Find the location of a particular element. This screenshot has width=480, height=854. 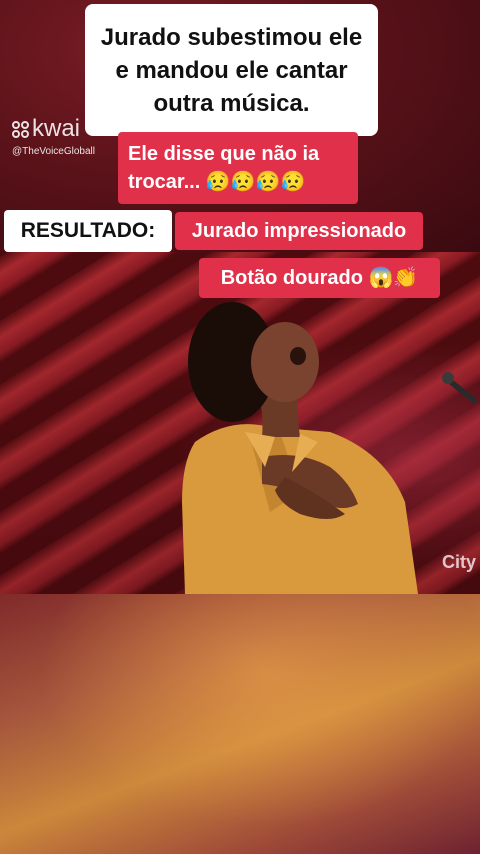

channel-logo: City is located at coordinates (458, 562).